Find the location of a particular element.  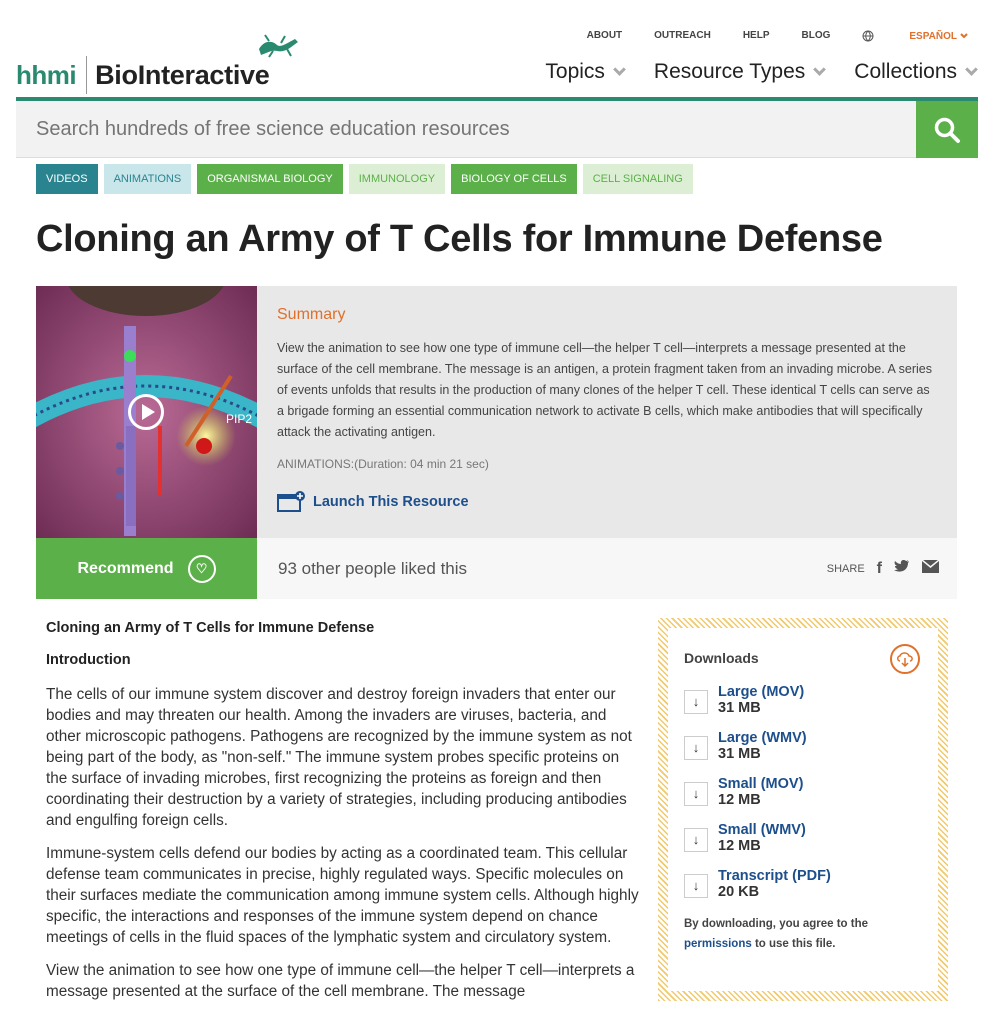

tag-immunology: IMMUNOLOGY is located at coordinates (397, 179).